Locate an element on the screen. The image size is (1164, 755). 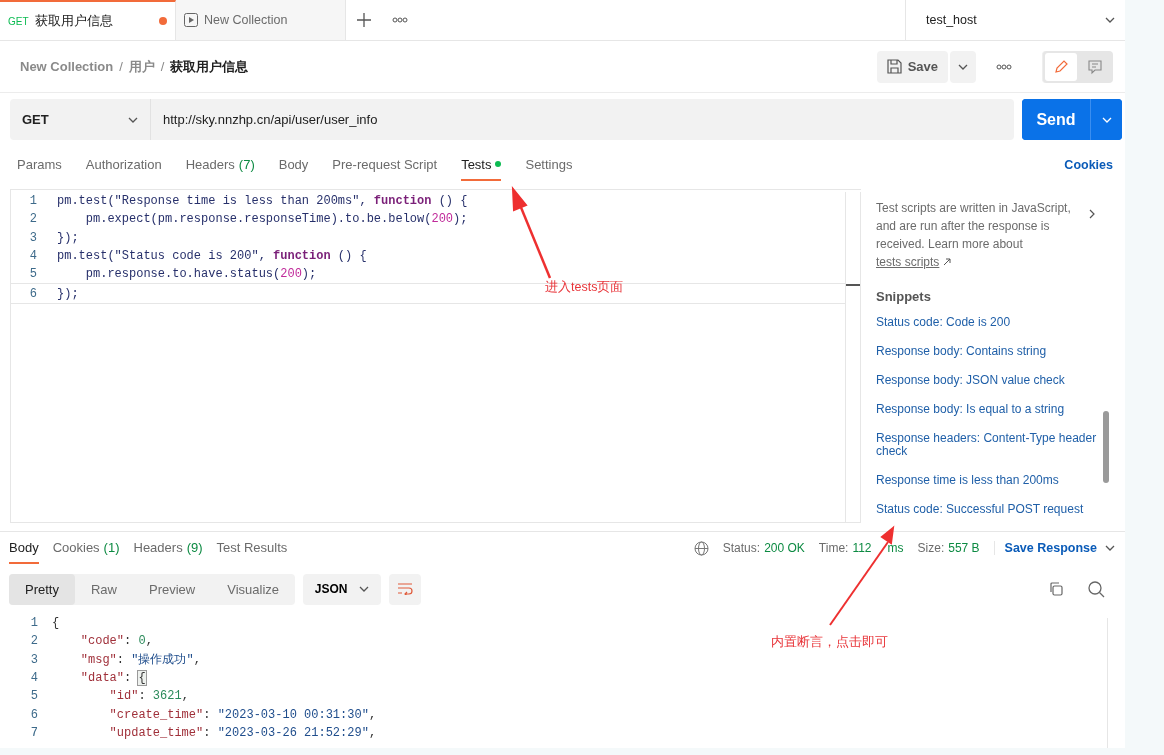
snippet-link: Status code: Successful POST request is located at coordinates (980, 509).